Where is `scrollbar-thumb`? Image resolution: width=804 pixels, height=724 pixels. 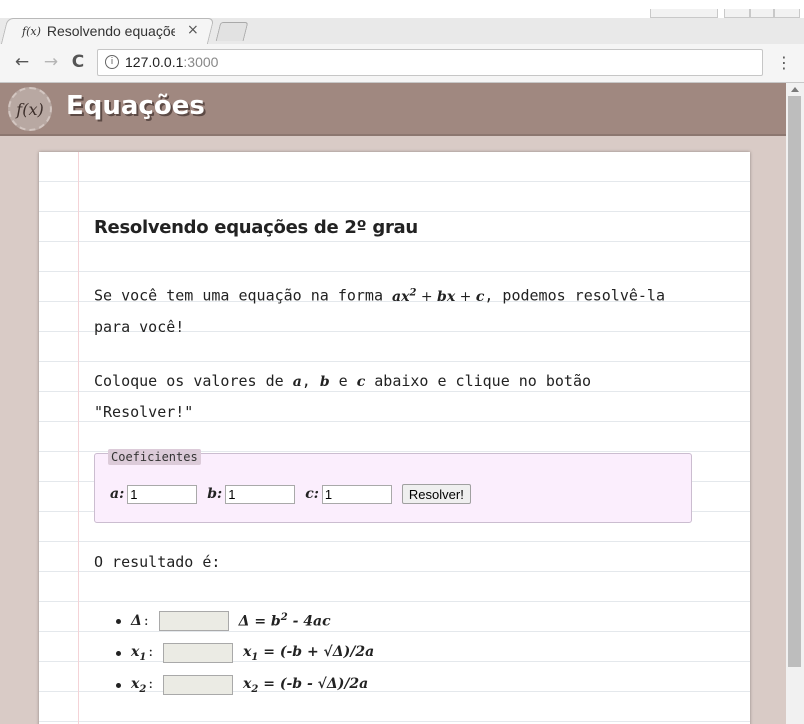 scrollbar-thumb is located at coordinates (794, 381).